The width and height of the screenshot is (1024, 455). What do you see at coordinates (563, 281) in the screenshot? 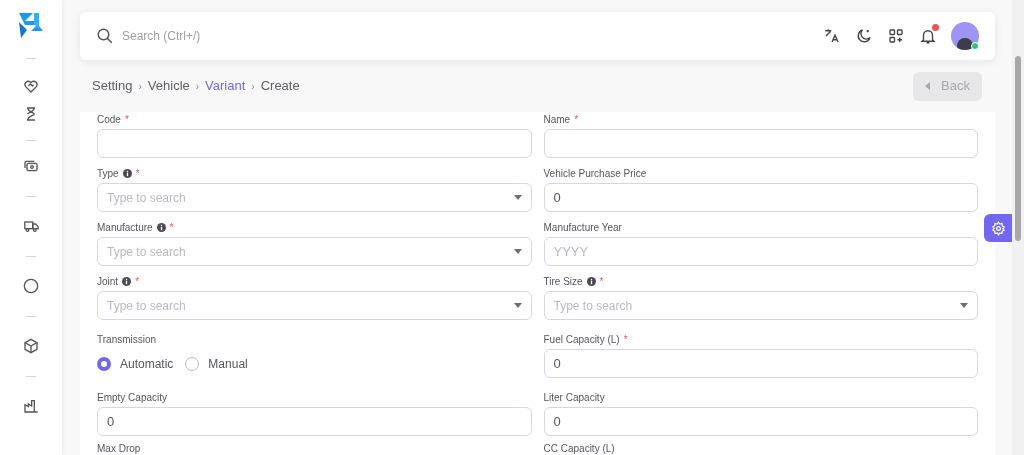
I see `field-label: Tire Size` at bounding box center [563, 281].